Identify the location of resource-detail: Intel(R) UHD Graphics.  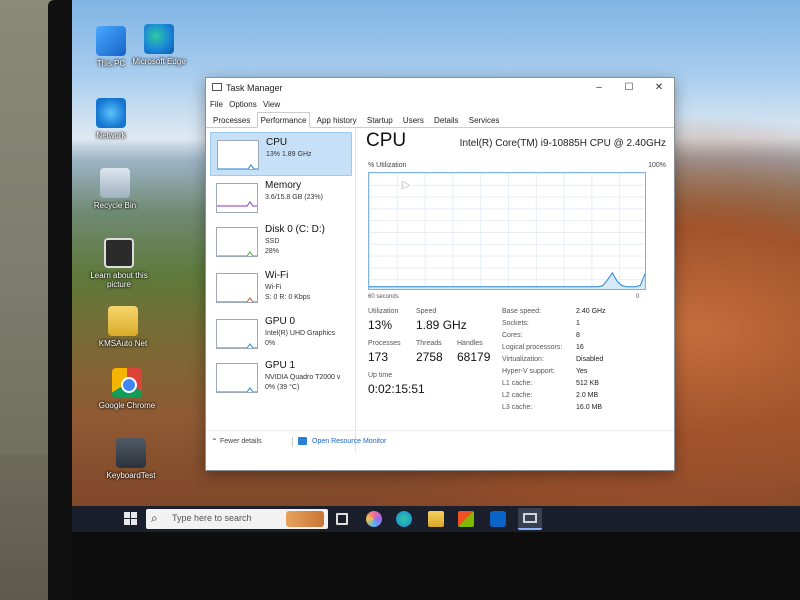
(300, 333).